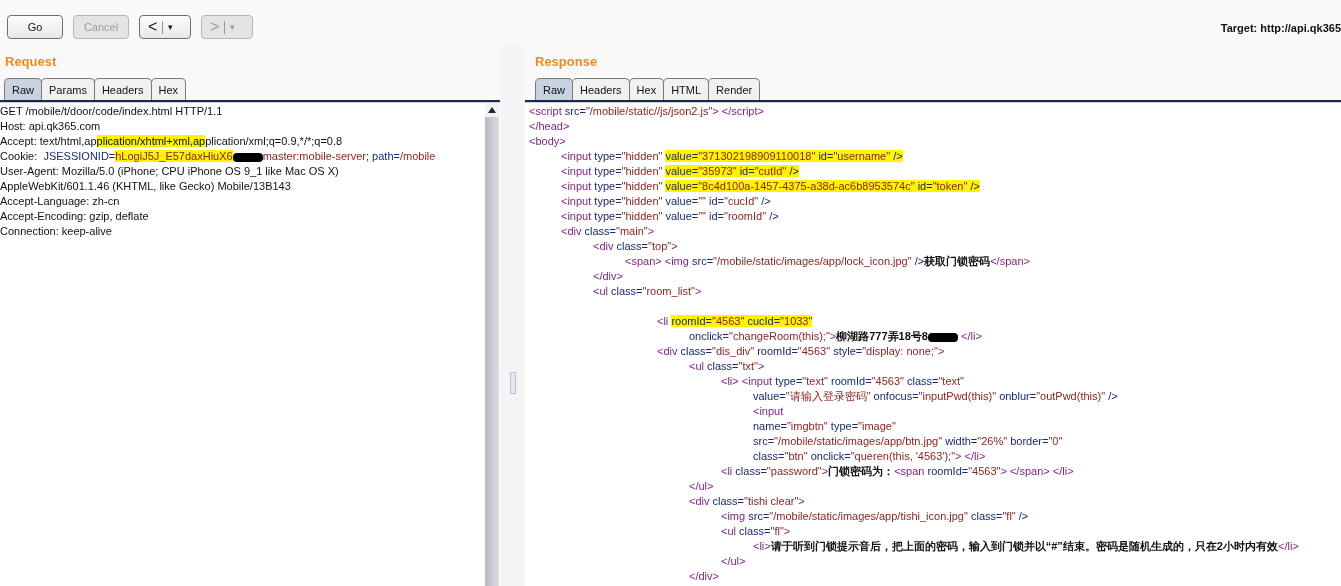 This screenshot has height=586, width=1341. I want to click on code-line: <ul class="fl">, so click(756, 531).